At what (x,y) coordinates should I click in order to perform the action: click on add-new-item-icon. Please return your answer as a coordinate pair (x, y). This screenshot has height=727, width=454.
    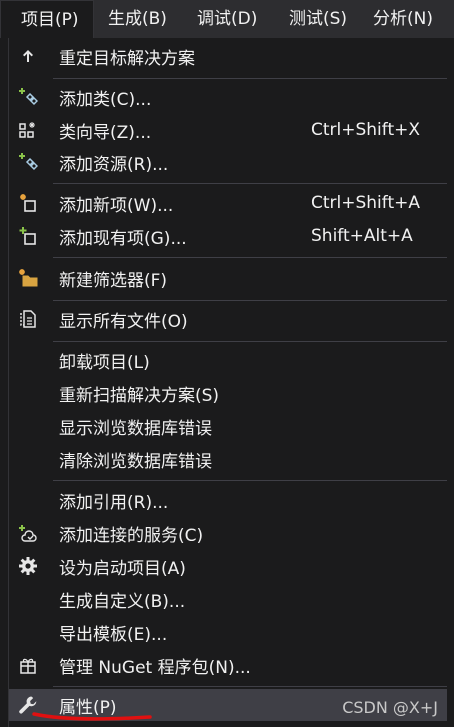
    Looking at the image, I should click on (28, 203).